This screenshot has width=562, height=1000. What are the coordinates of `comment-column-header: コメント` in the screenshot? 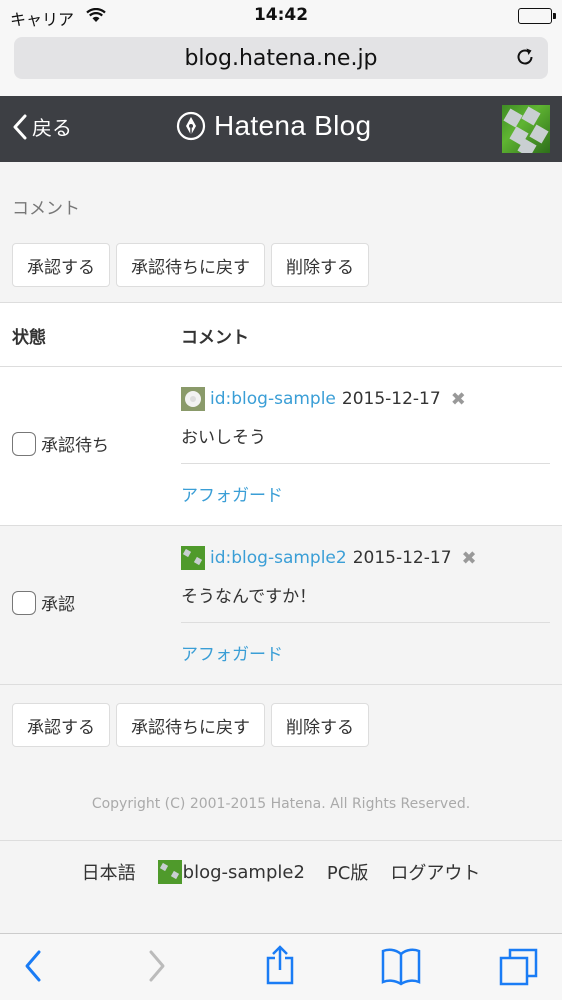 It's located at (215, 338).